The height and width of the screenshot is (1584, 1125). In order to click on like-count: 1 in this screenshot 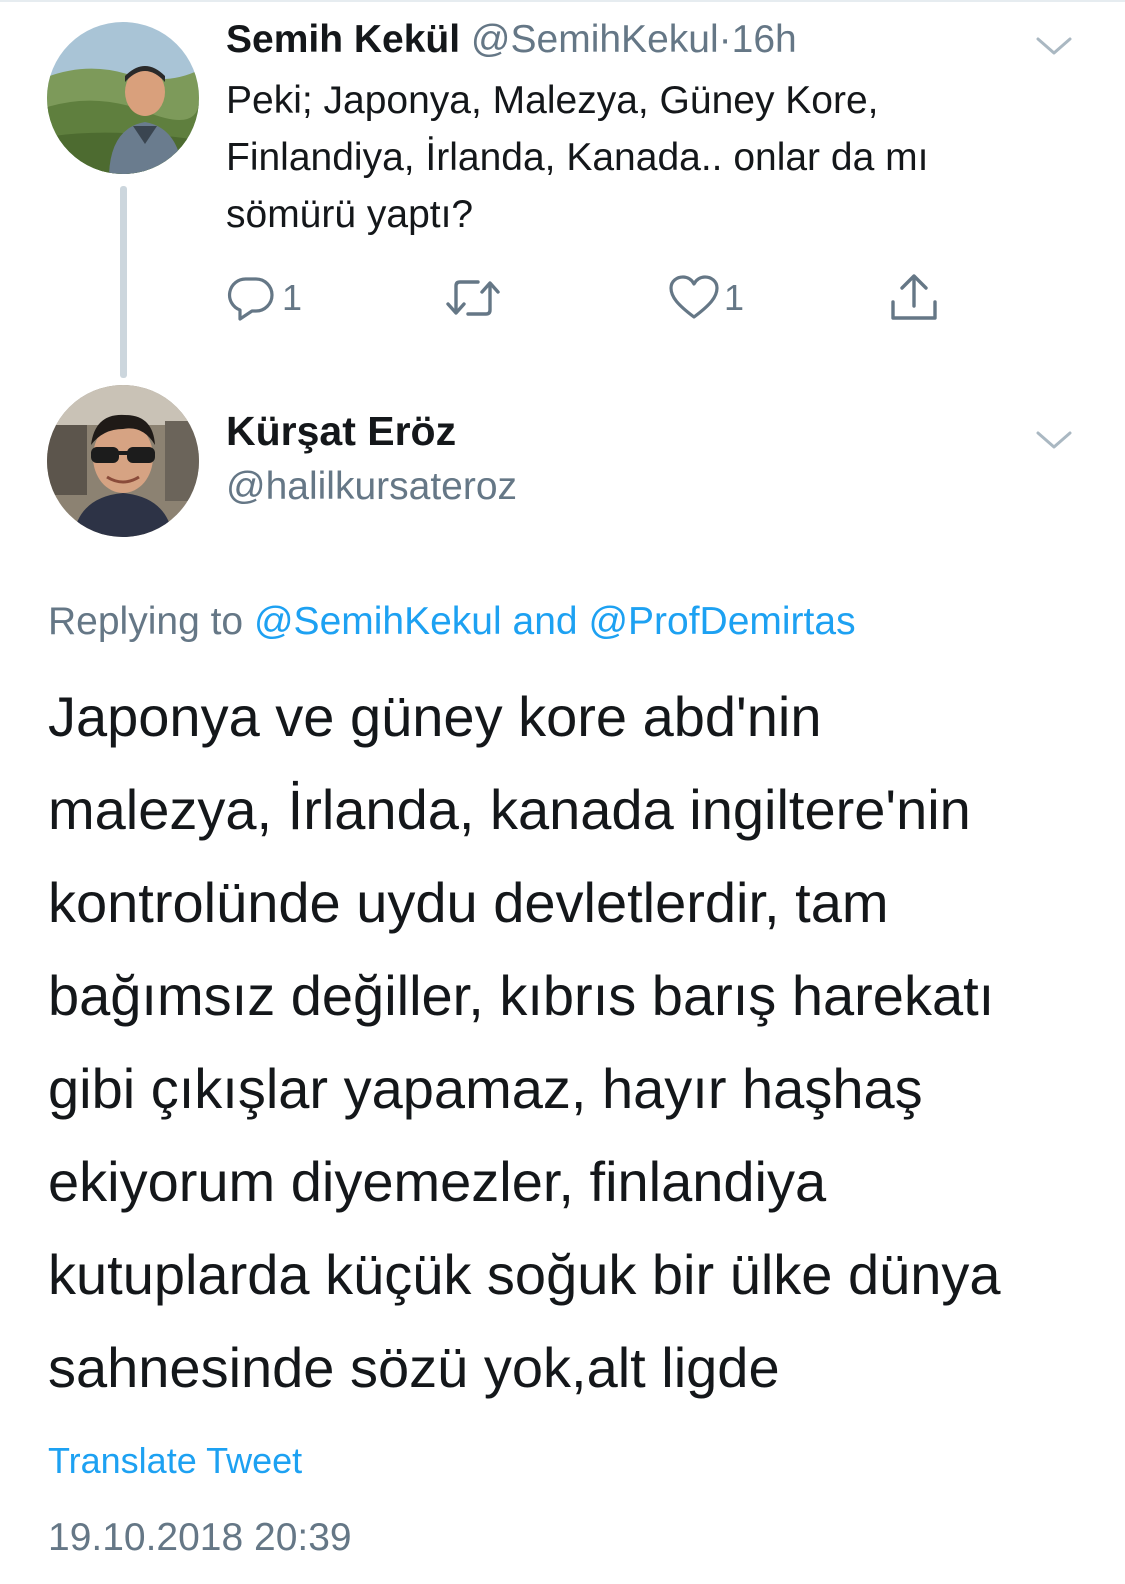, I will do `click(734, 297)`.